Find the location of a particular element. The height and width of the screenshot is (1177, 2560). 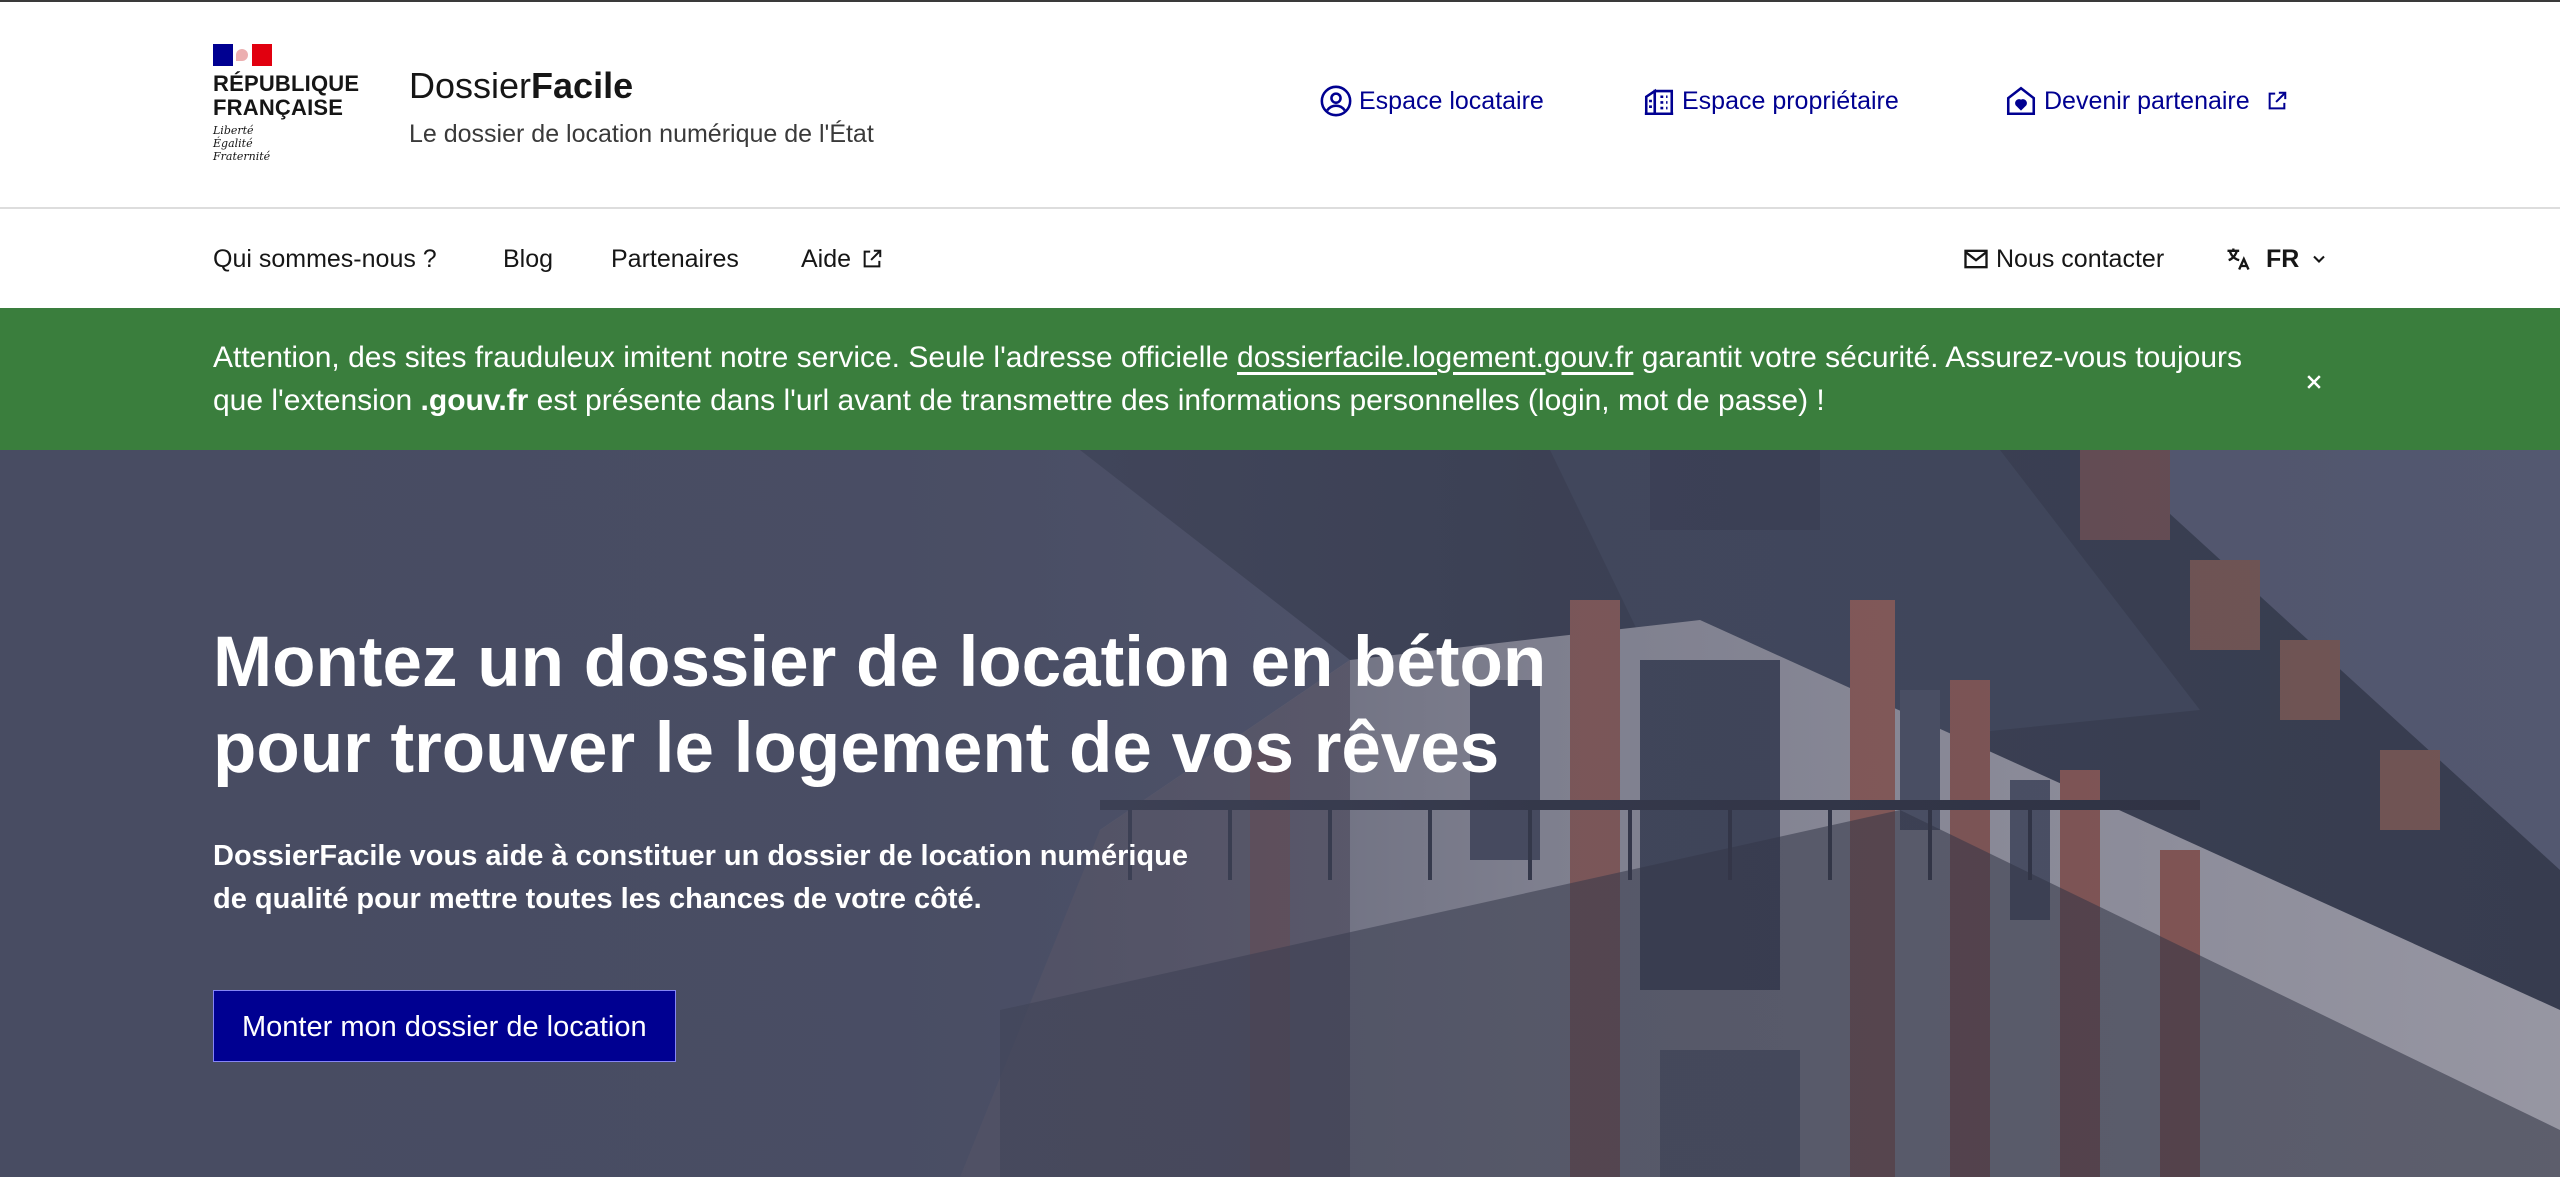

nav-item-blog: Blog is located at coordinates (528, 259).